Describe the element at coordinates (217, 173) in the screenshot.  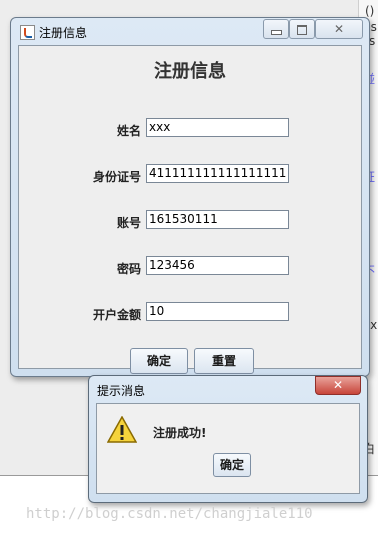
I see `id-number-field: 411111111111111111` at that location.